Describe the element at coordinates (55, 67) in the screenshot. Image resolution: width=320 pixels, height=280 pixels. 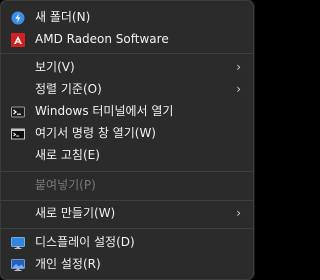
I see `menu-item-label: 보기(V)` at that location.